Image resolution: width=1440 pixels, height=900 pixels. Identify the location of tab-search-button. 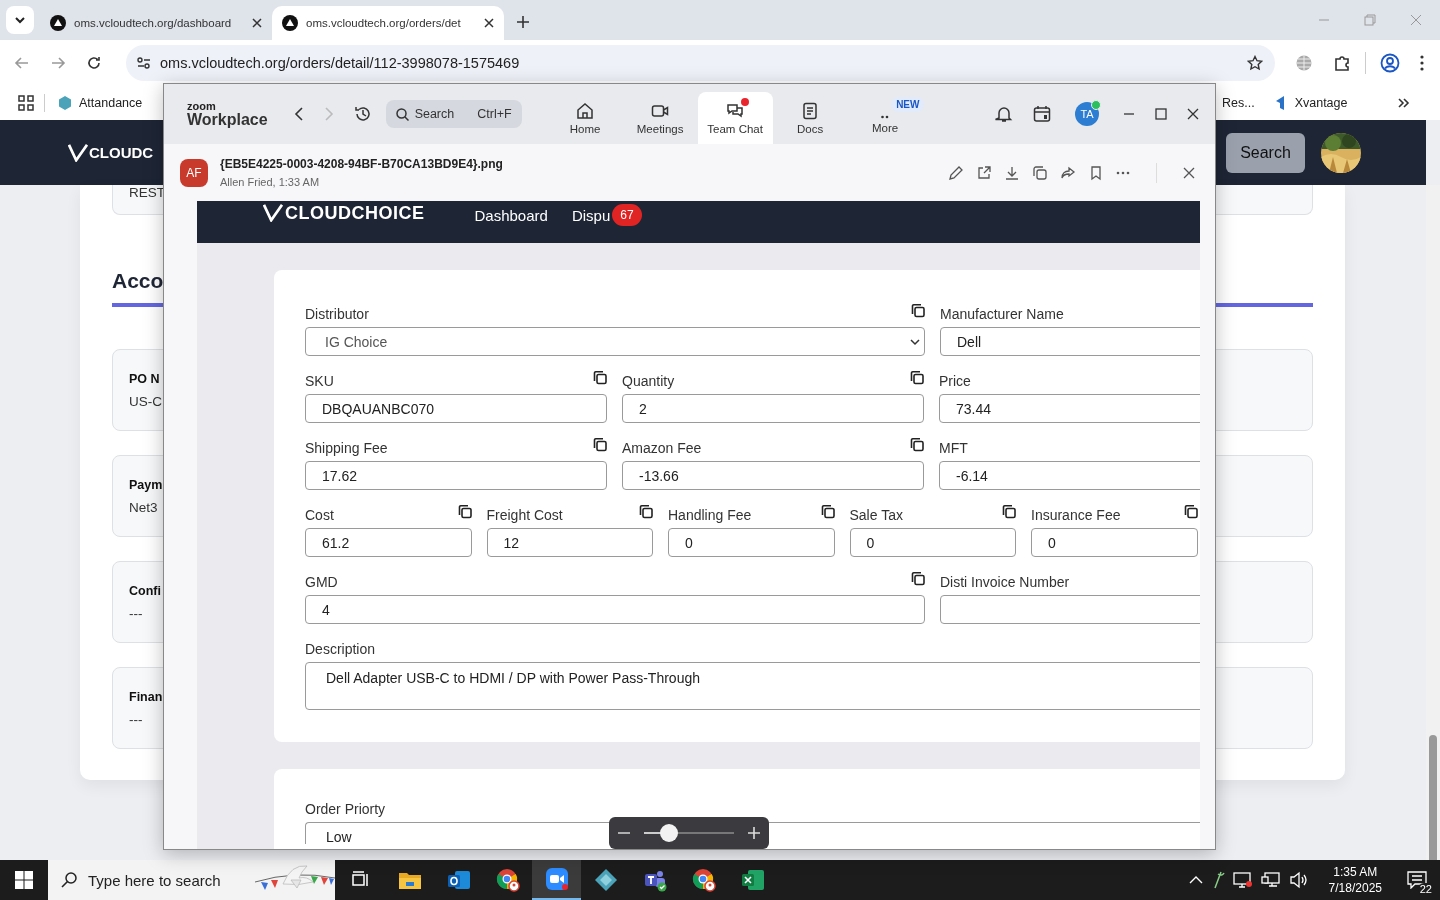
(20, 20).